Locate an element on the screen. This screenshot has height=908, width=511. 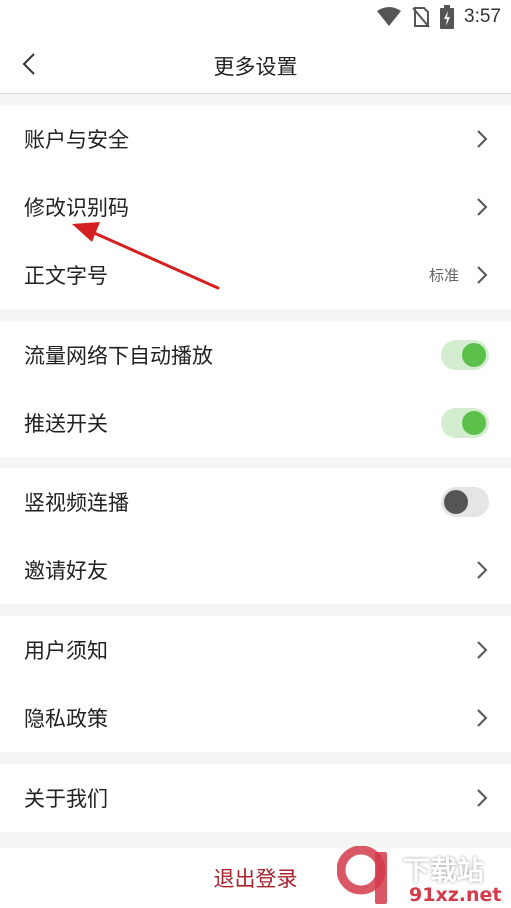
settings-row-label: 推送开关 is located at coordinates (66, 424).